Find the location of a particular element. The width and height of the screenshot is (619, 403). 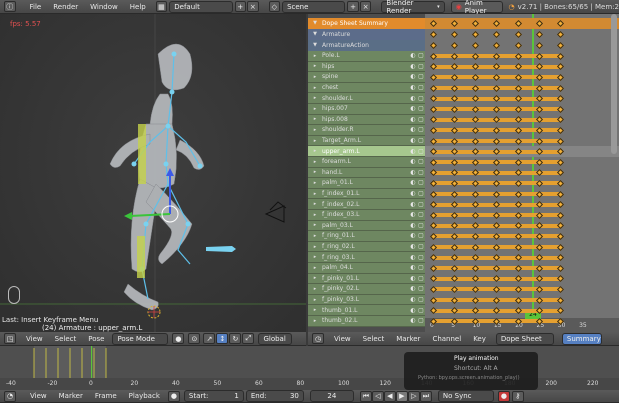

expand-triangle-icon: ▼ is located at coordinates (315, 45).